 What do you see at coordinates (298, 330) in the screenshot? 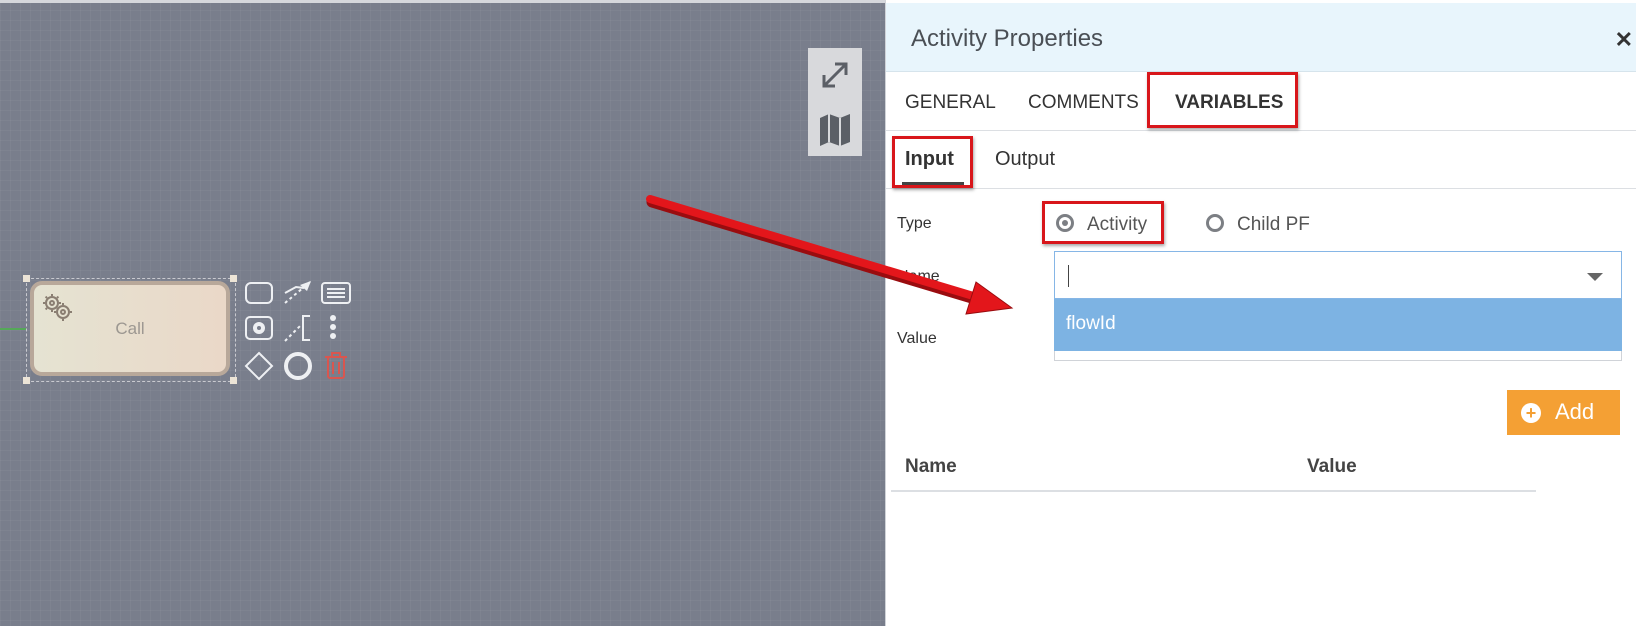
I see `annotation-icon` at bounding box center [298, 330].